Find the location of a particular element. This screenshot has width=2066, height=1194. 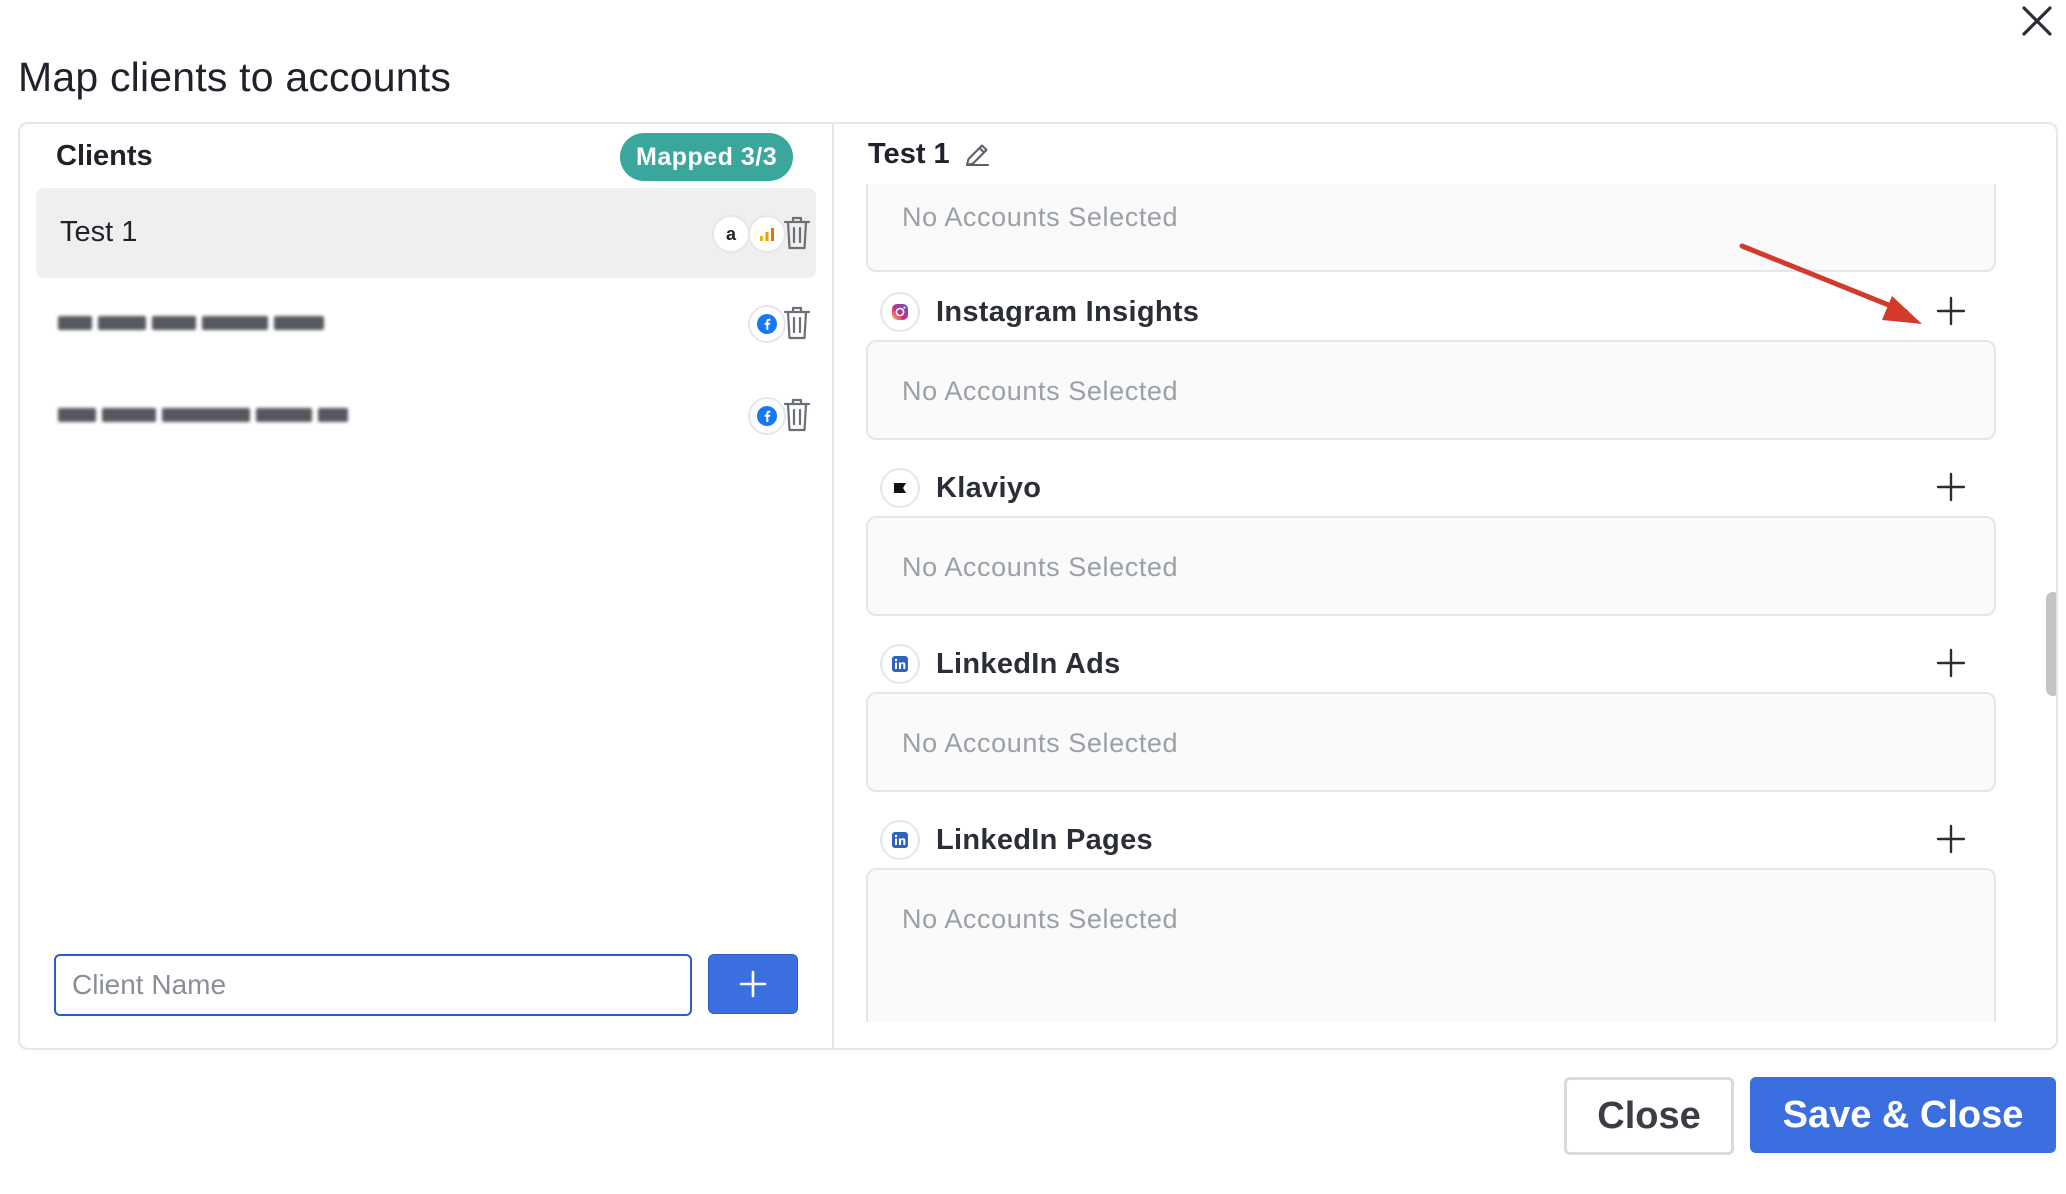

client-name-input is located at coordinates (373, 985).